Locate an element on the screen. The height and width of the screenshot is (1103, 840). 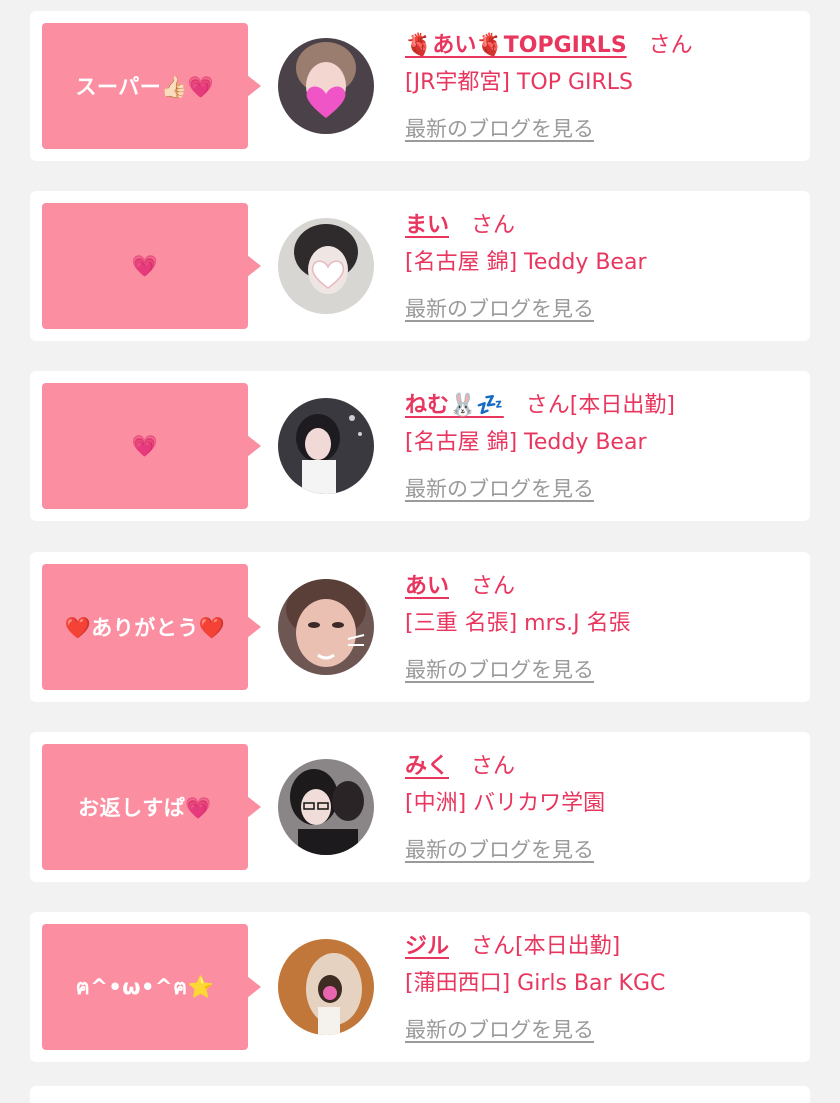
girl-name-link: みく is located at coordinates (427, 764).